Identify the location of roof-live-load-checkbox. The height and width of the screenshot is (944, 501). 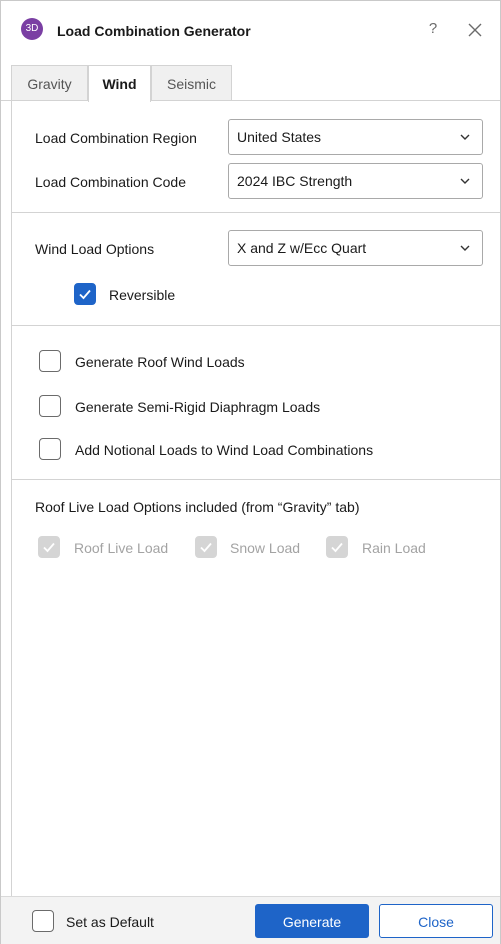
(49, 547).